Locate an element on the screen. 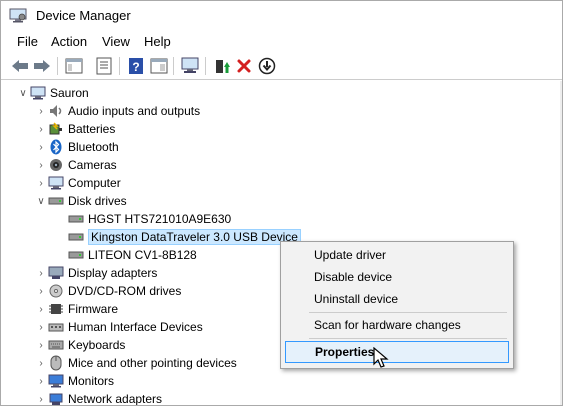 This screenshot has height=406, width=563. disk-label: Kingston DataTraveler 3.0 USB Device is located at coordinates (194, 237).